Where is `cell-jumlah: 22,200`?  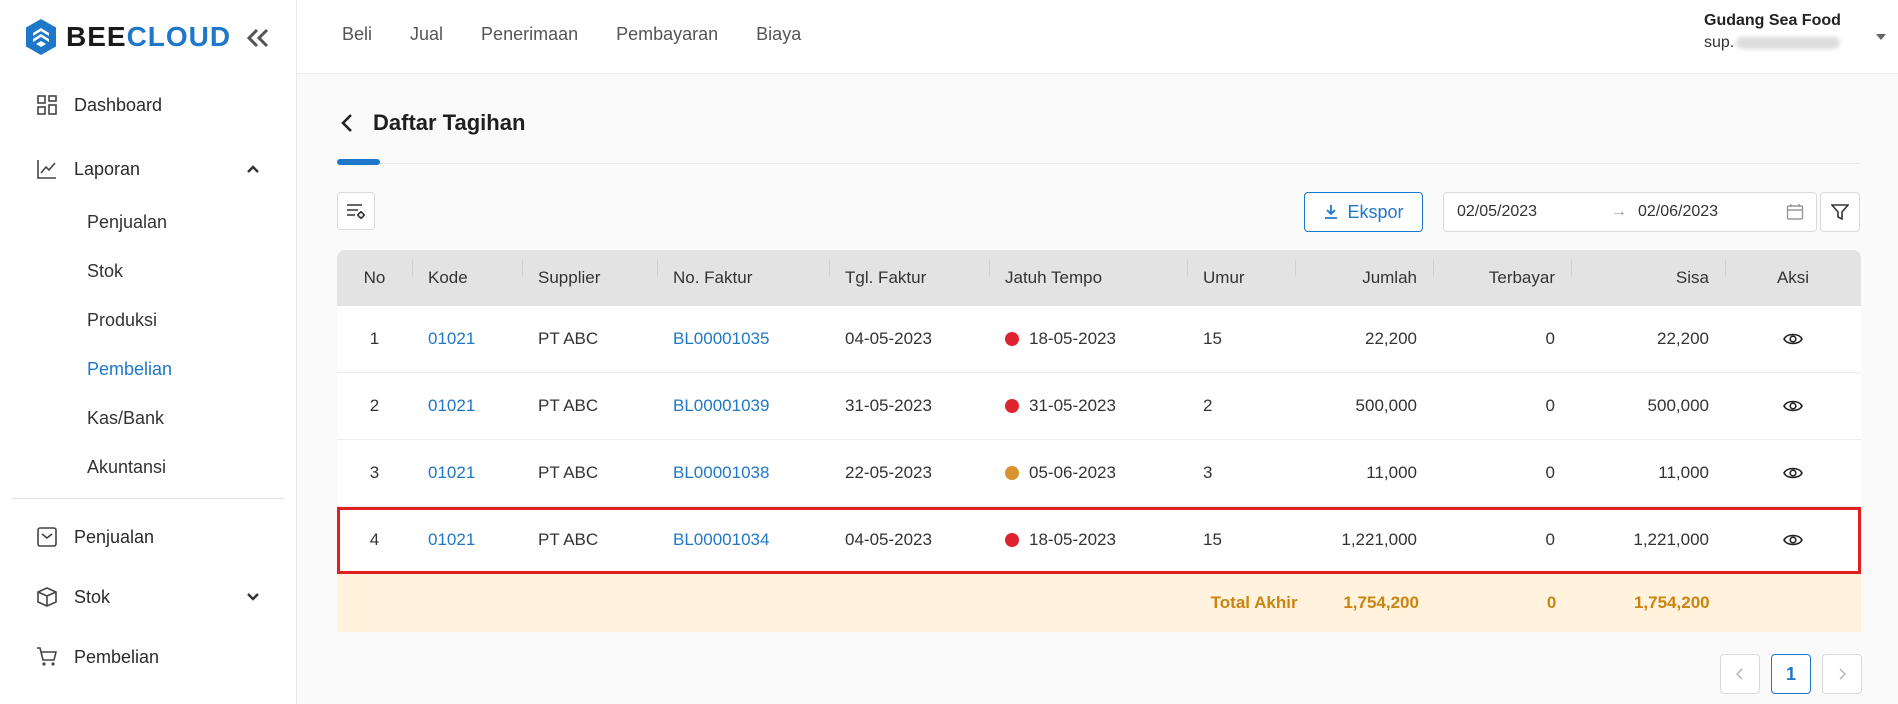 cell-jumlah: 22,200 is located at coordinates (1391, 338).